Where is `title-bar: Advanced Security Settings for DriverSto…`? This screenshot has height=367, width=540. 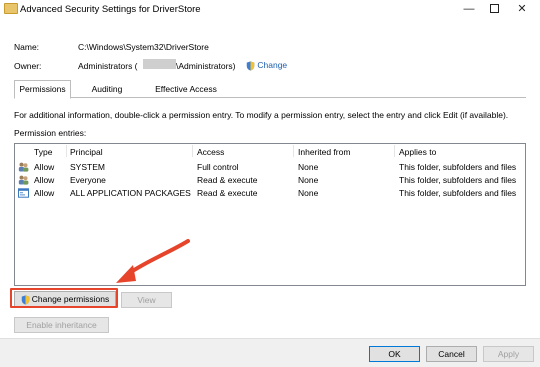 title-bar: Advanced Security Settings for DriverSto… is located at coordinates (270, 9).